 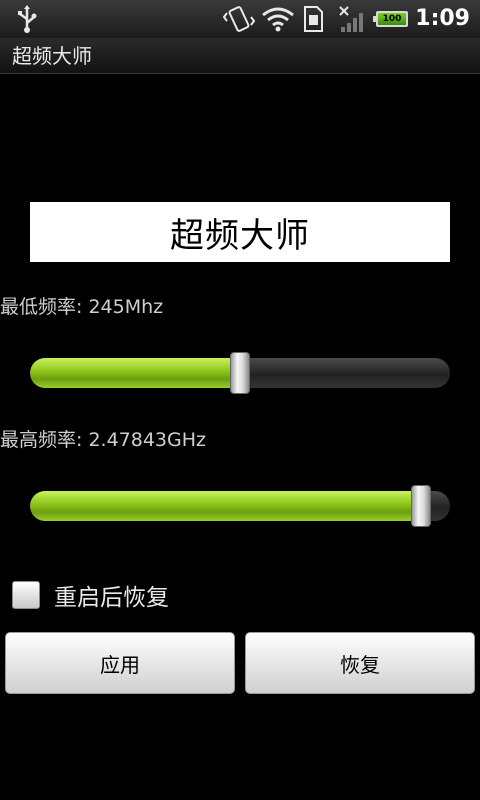 What do you see at coordinates (103, 440) in the screenshot?
I see `max-frequency-label: 最高频率: 2.47843GHz` at bounding box center [103, 440].